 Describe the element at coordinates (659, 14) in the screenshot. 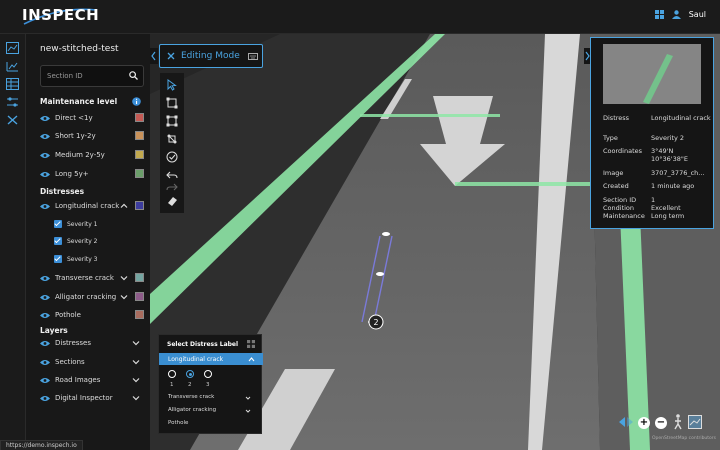

I see `dashboard-grid-icon` at that location.